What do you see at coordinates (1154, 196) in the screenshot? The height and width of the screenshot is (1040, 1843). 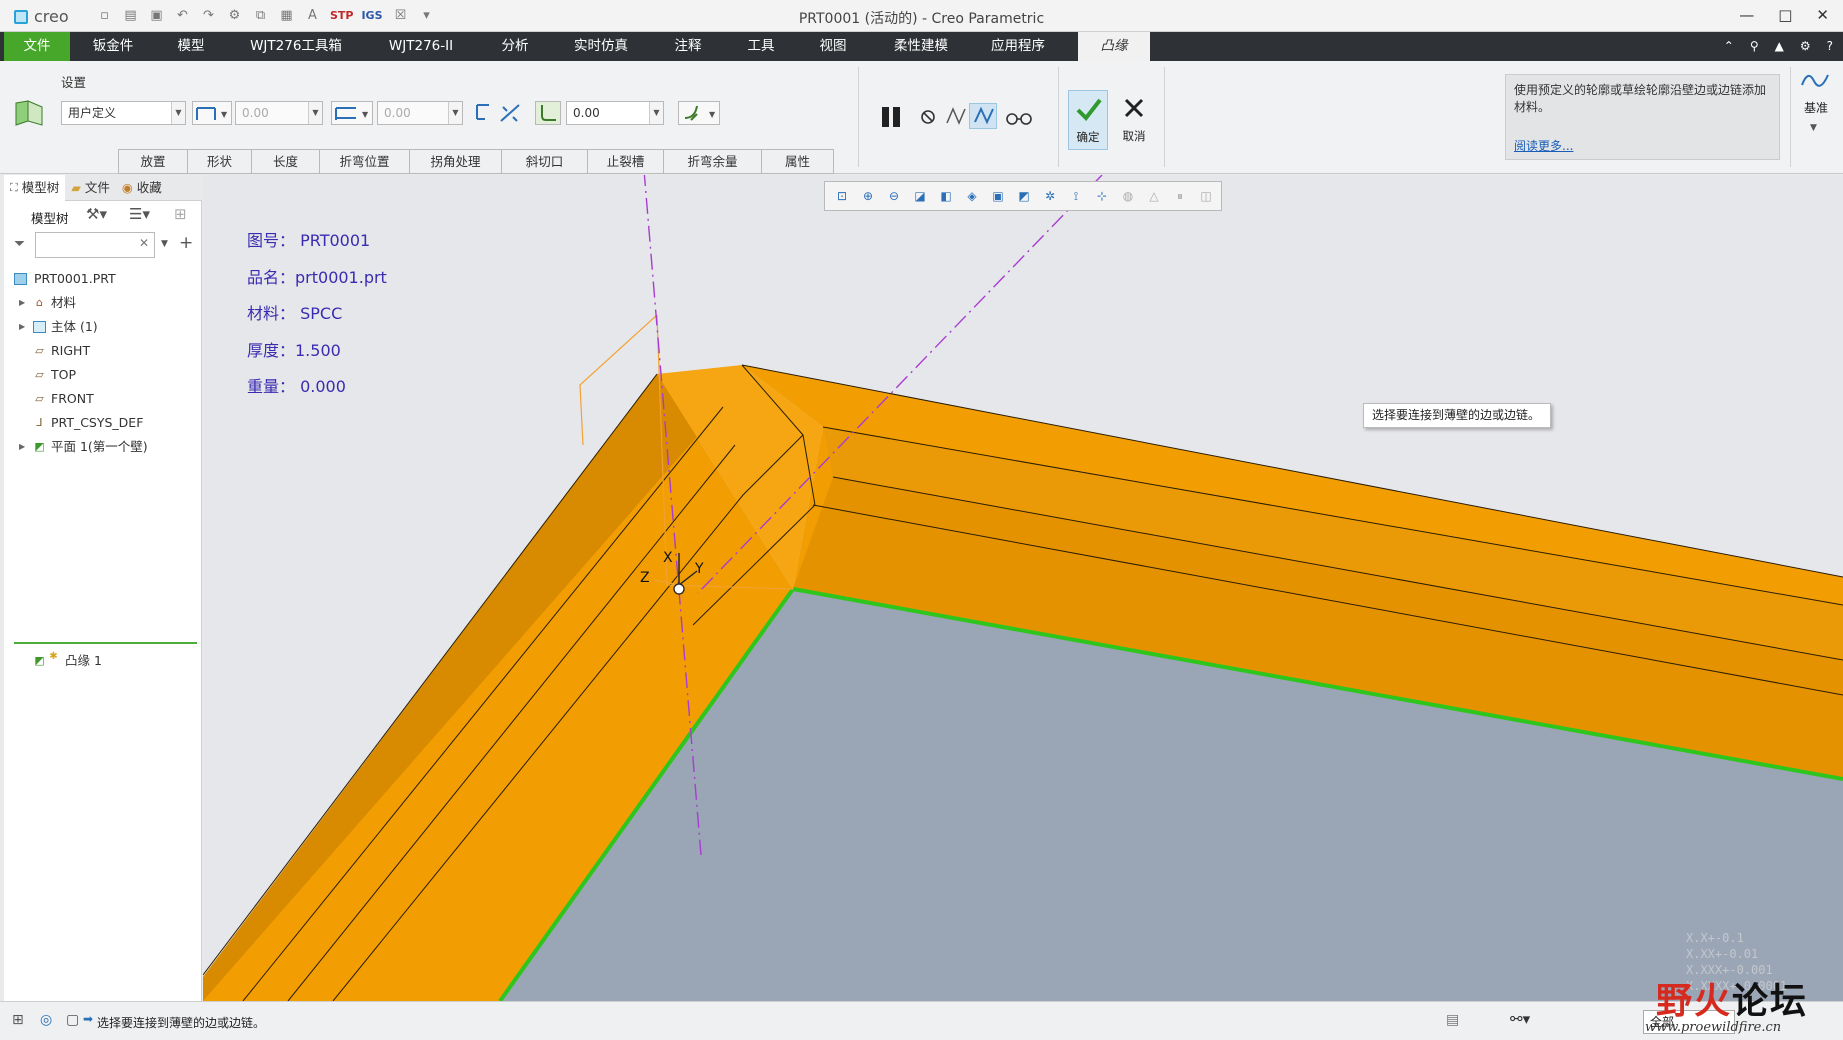 I see `section-icon: △` at bounding box center [1154, 196].